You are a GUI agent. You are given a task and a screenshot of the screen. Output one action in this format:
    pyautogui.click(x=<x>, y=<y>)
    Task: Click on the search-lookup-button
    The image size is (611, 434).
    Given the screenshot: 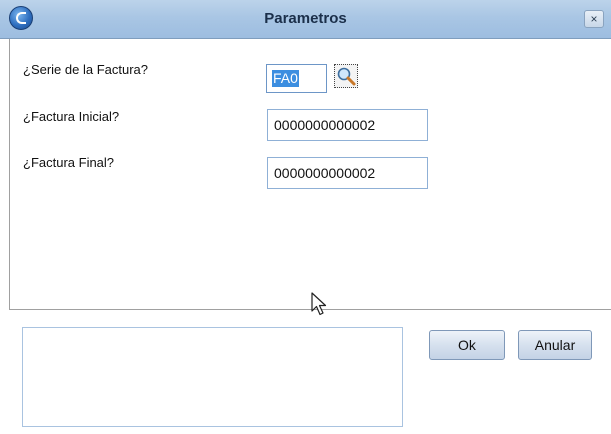 What is the action you would take?
    pyautogui.click(x=346, y=76)
    